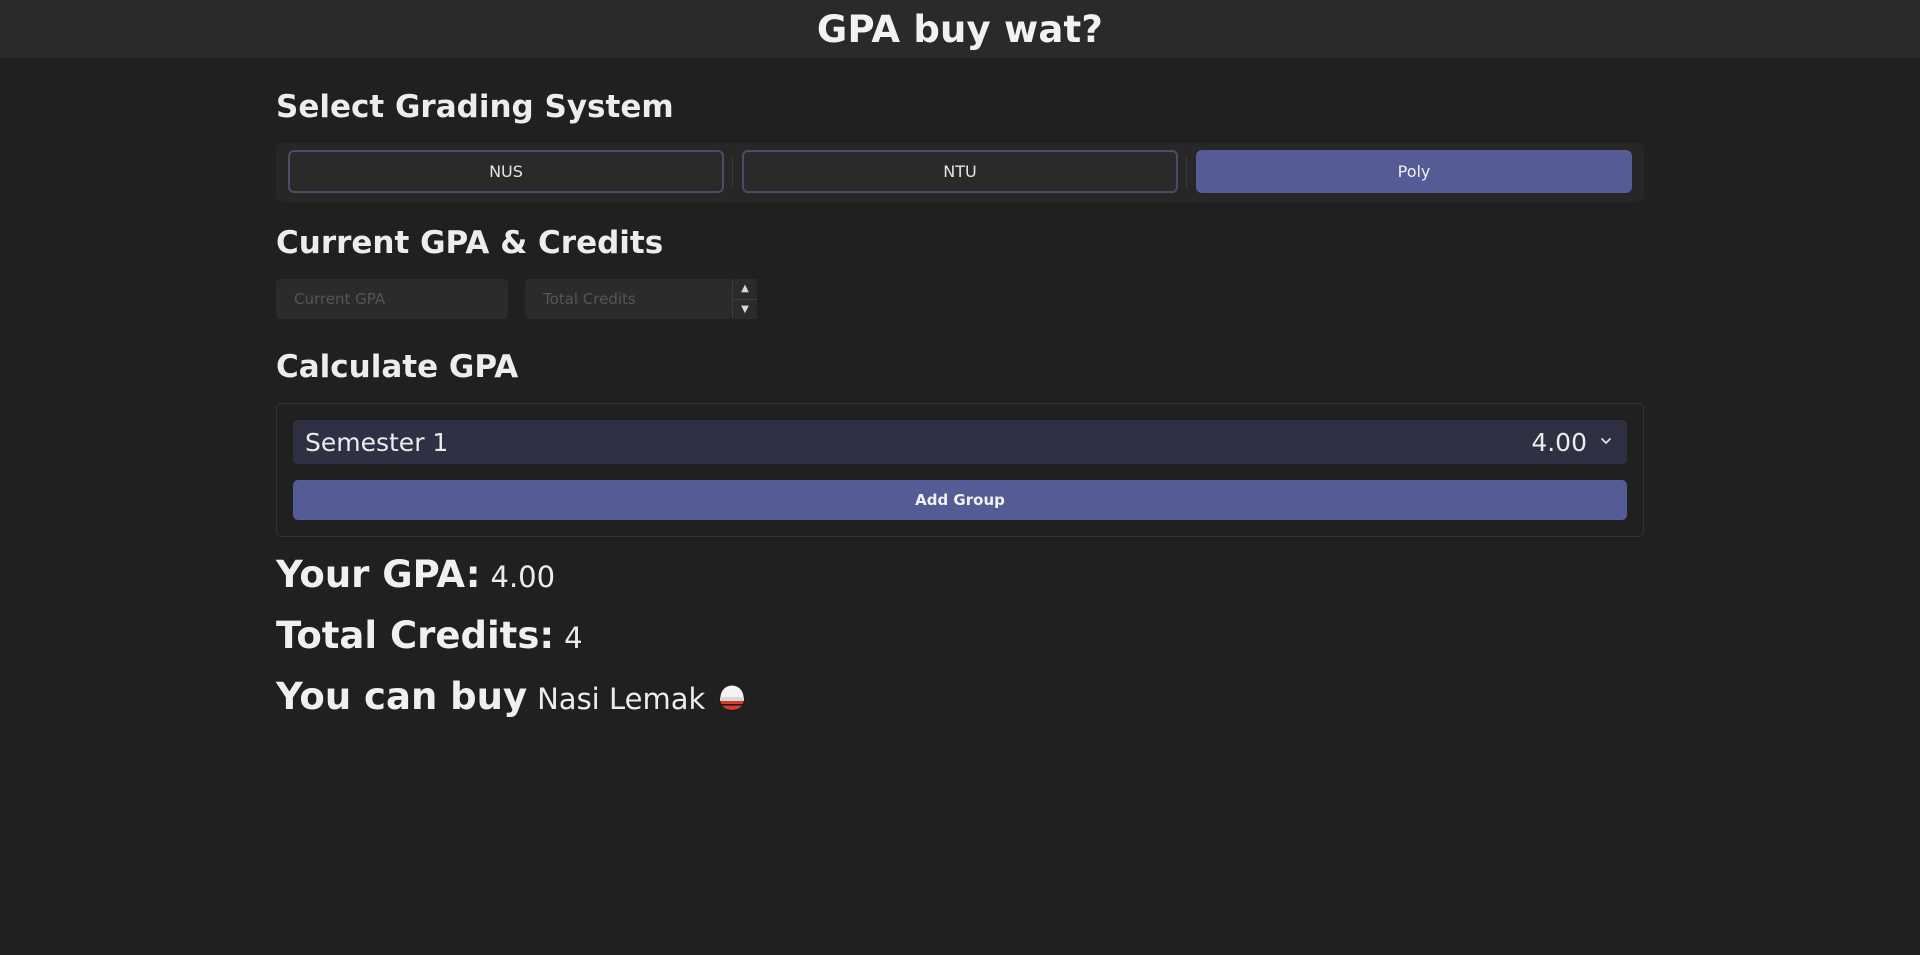 The image size is (1920, 955). Describe the element at coordinates (732, 698) in the screenshot. I see `rice-bowl-icon` at that location.